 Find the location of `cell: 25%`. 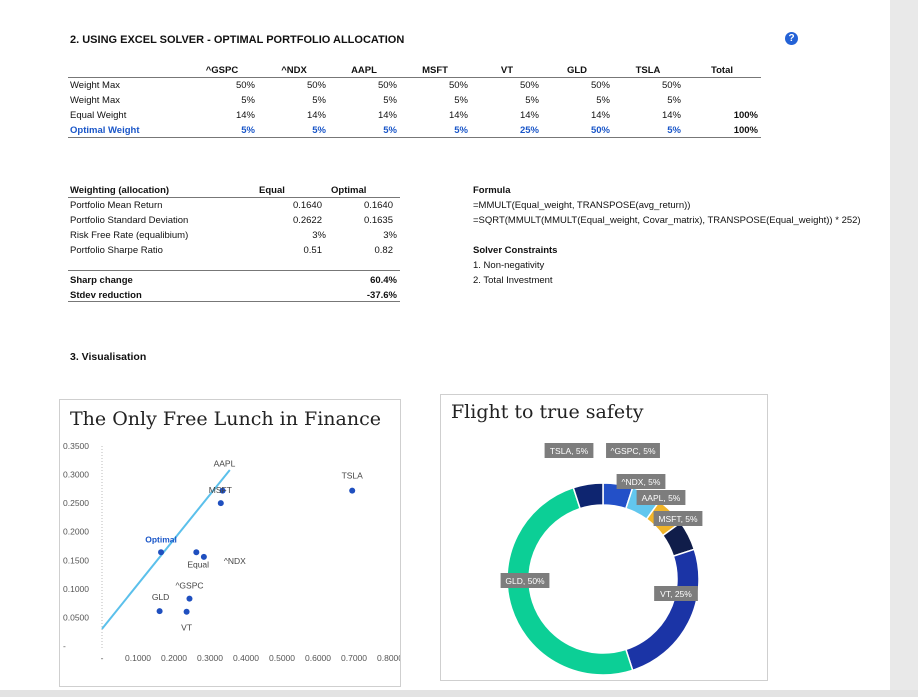

cell: 25% is located at coordinates (514, 130).